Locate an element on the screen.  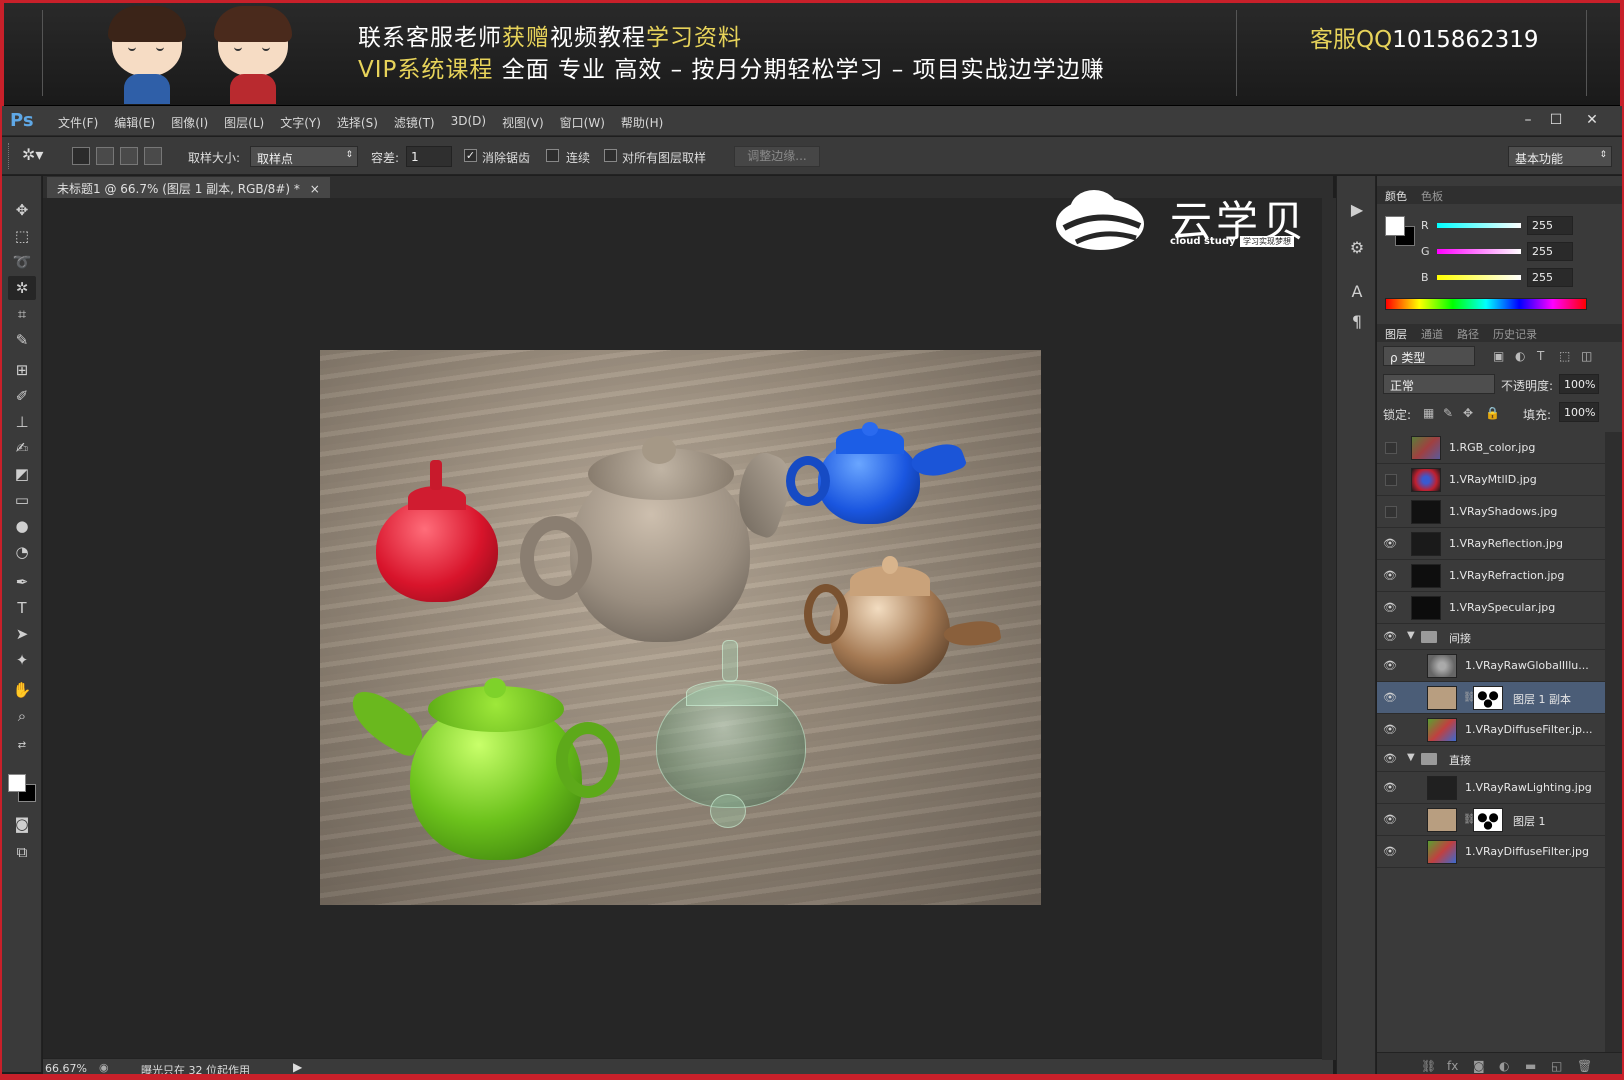
layer-style-icon: fx is located at coordinates (1452, 1066).